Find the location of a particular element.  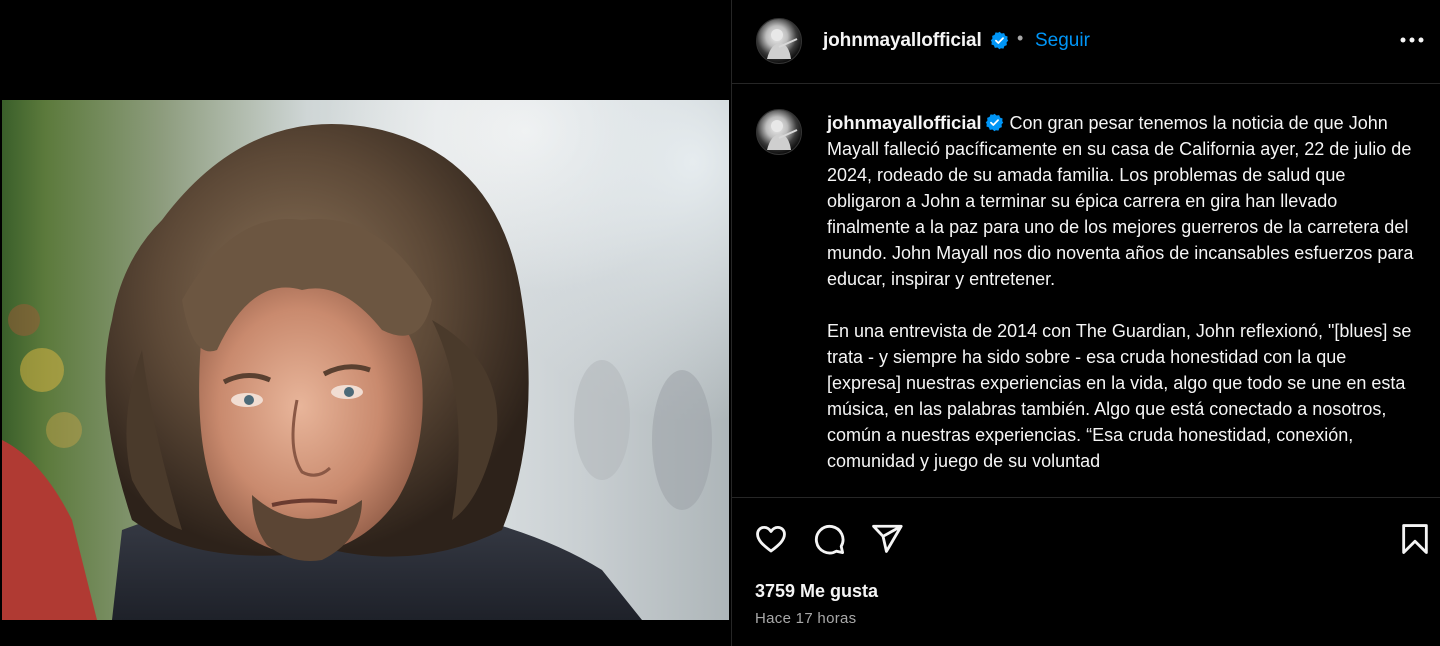

heart-icon is located at coordinates (771, 539).